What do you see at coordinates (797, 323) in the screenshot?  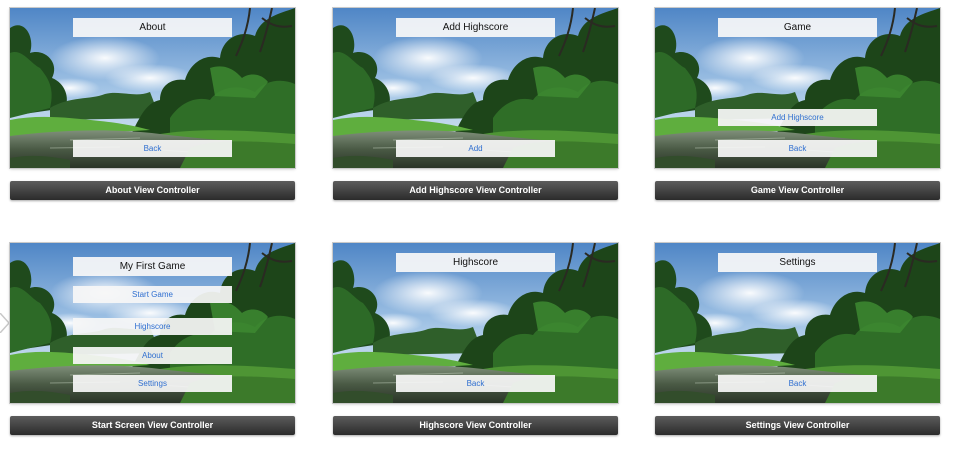 I see `settings-screen: Settings Back` at bounding box center [797, 323].